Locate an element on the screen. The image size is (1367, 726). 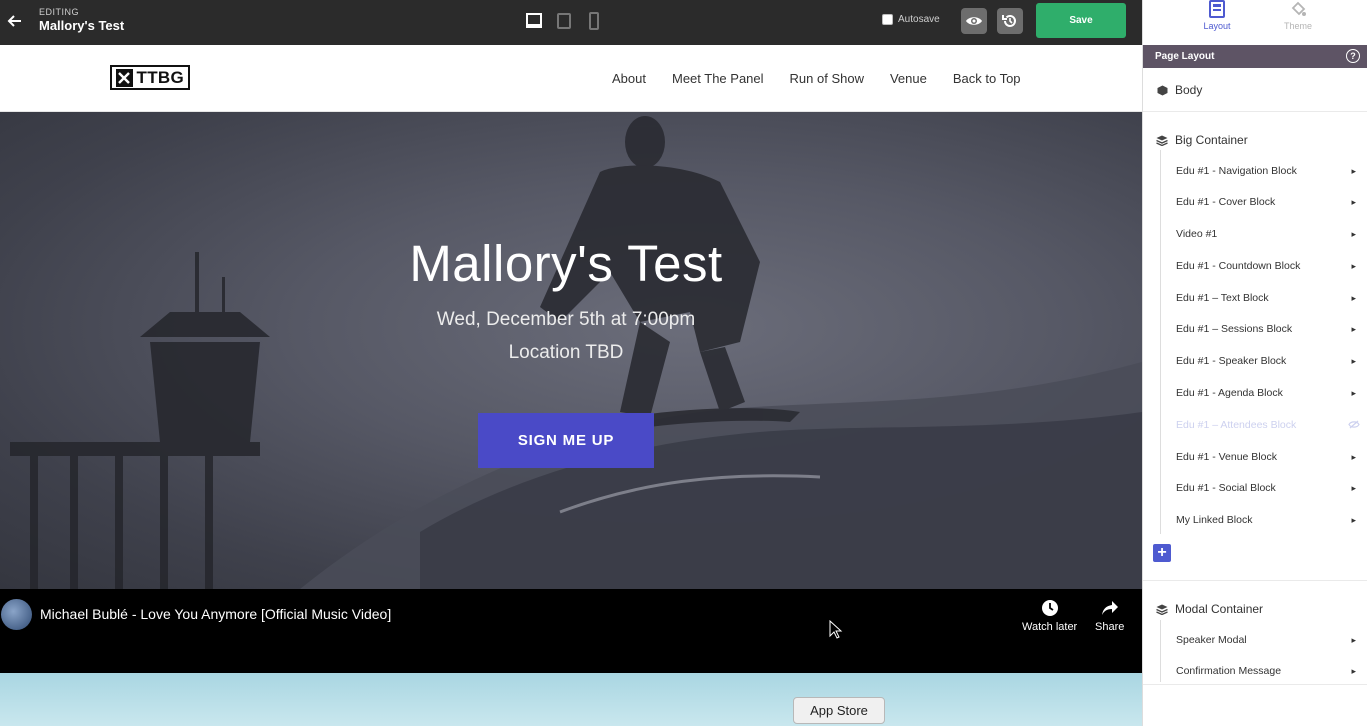
hero-date: Wed, December 5th at 7:00pm is located at coordinates (566, 319).